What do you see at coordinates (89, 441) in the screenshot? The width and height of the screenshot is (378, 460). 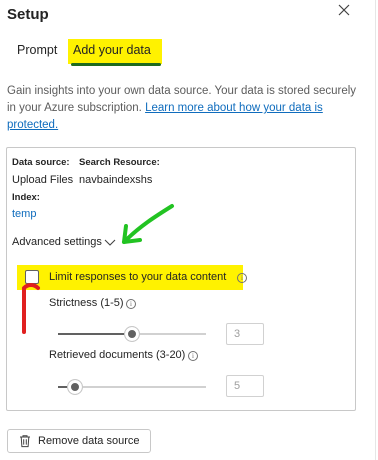 I see `remove-data-source-label: Remove data source` at bounding box center [89, 441].